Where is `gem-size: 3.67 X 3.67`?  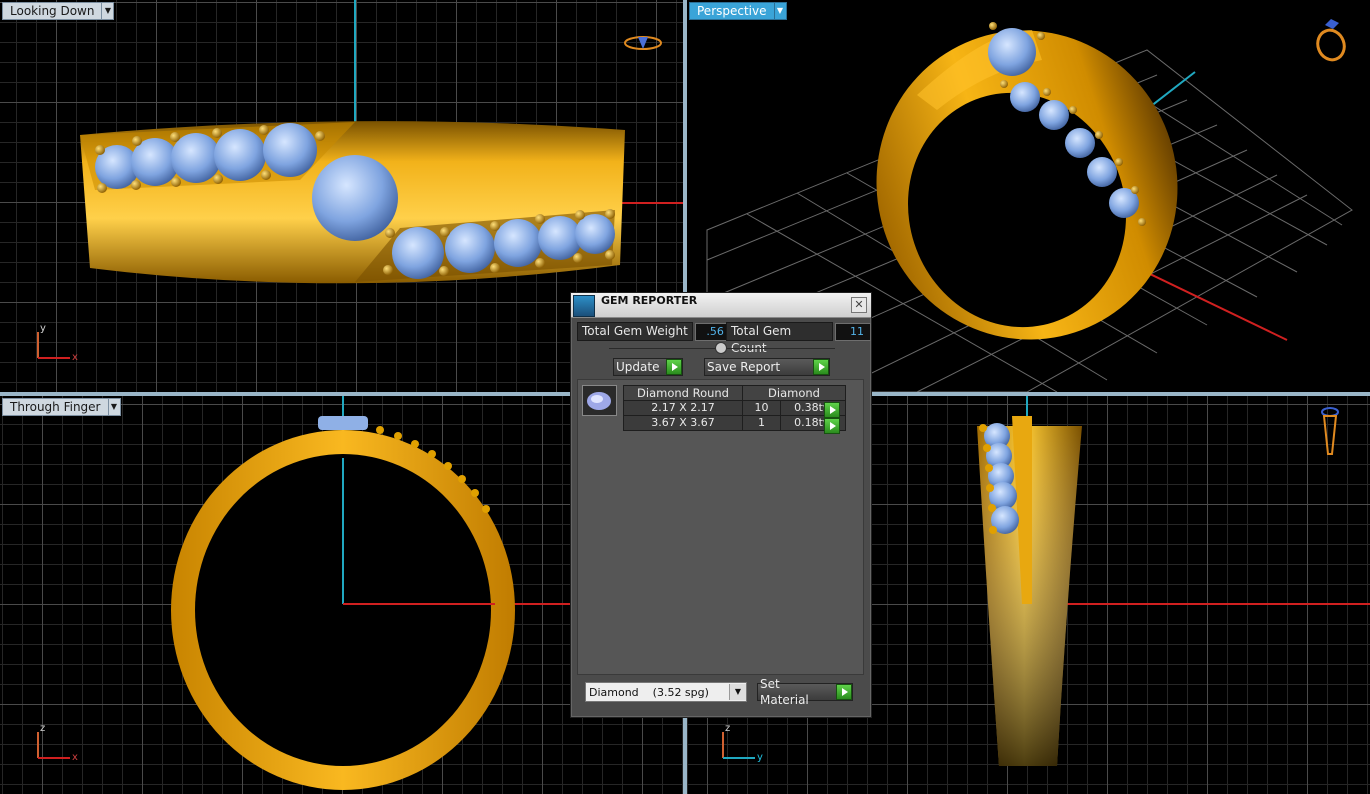 gem-size: 3.67 X 3.67 is located at coordinates (683, 423).